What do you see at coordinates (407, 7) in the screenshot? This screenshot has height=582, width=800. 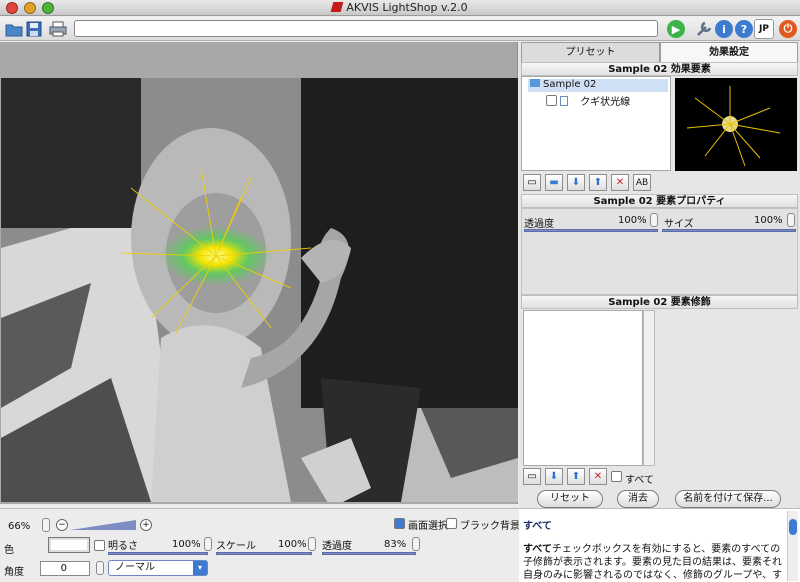 I see `window-title-text: AKVIS LightShop v.2.0` at bounding box center [407, 7].